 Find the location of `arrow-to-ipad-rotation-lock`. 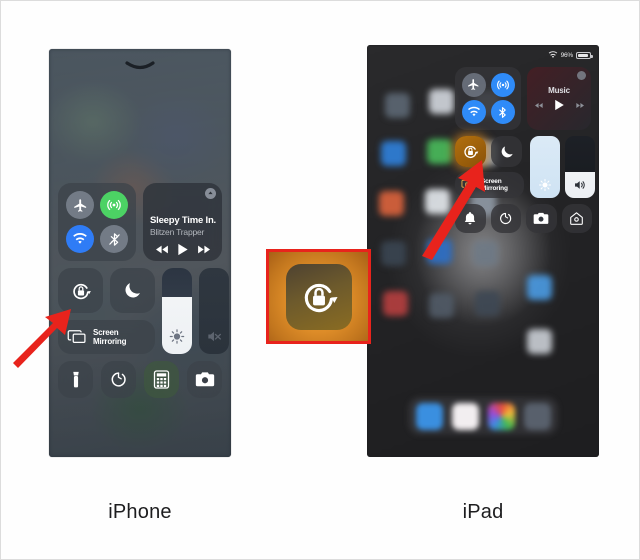

arrow-to-ipad-rotation-lock is located at coordinates (456, 208).